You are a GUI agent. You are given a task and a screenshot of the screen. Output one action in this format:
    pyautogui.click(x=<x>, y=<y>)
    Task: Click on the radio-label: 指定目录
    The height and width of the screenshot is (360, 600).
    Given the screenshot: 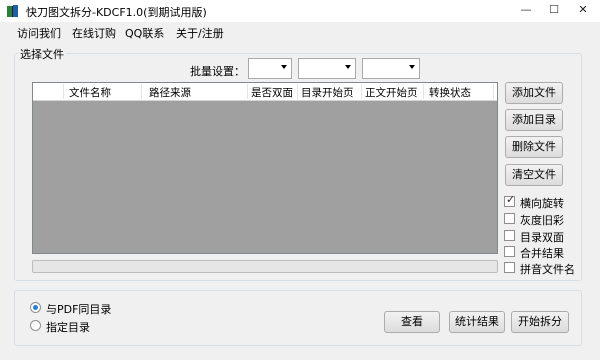 What is the action you would take?
    pyautogui.click(x=68, y=327)
    